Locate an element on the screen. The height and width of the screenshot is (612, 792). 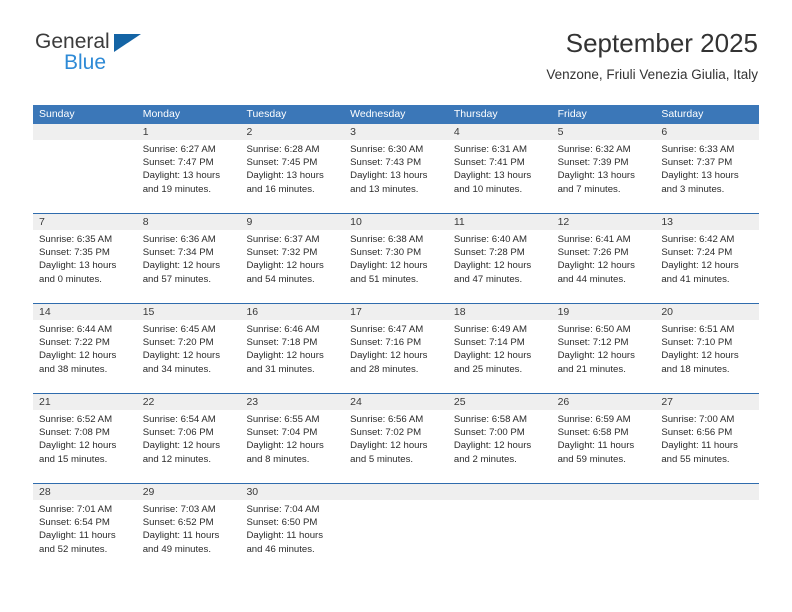
day-number-9: 9 is located at coordinates (292, 222).